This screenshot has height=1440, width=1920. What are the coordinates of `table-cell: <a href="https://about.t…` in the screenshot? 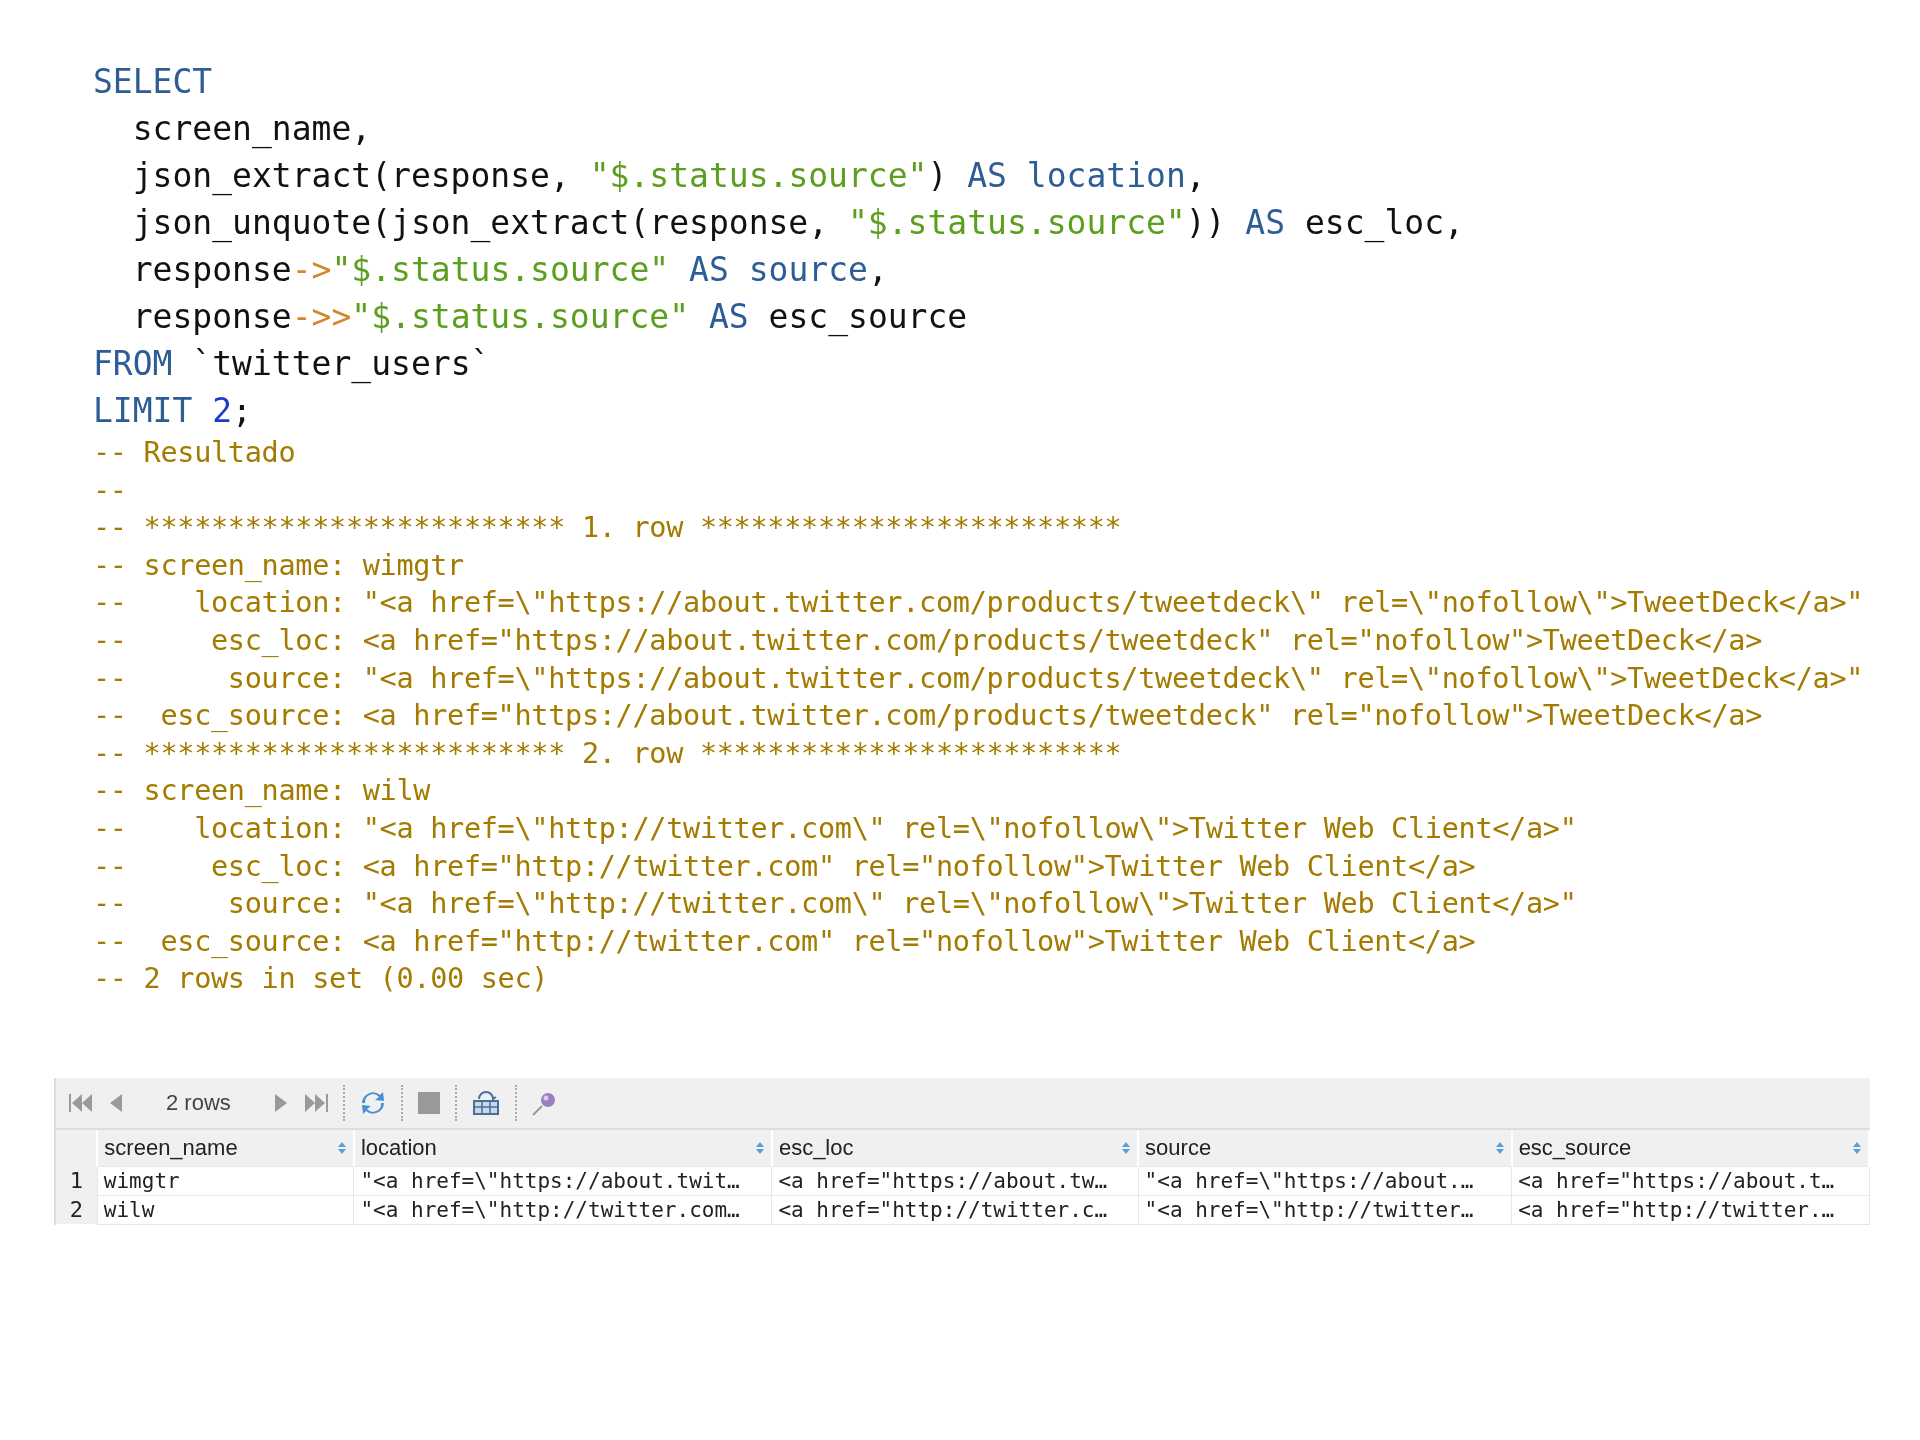 It's located at (1690, 1181).